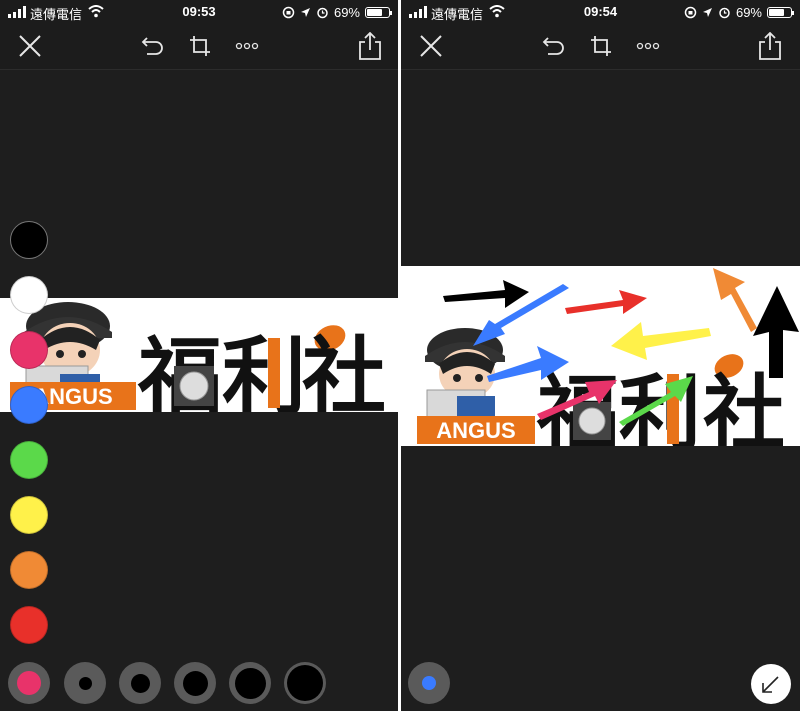 The width and height of the screenshot is (800, 711). What do you see at coordinates (199, 12) in the screenshot?
I see `status-bar: 遠傳電信 09:53 69%` at bounding box center [199, 12].